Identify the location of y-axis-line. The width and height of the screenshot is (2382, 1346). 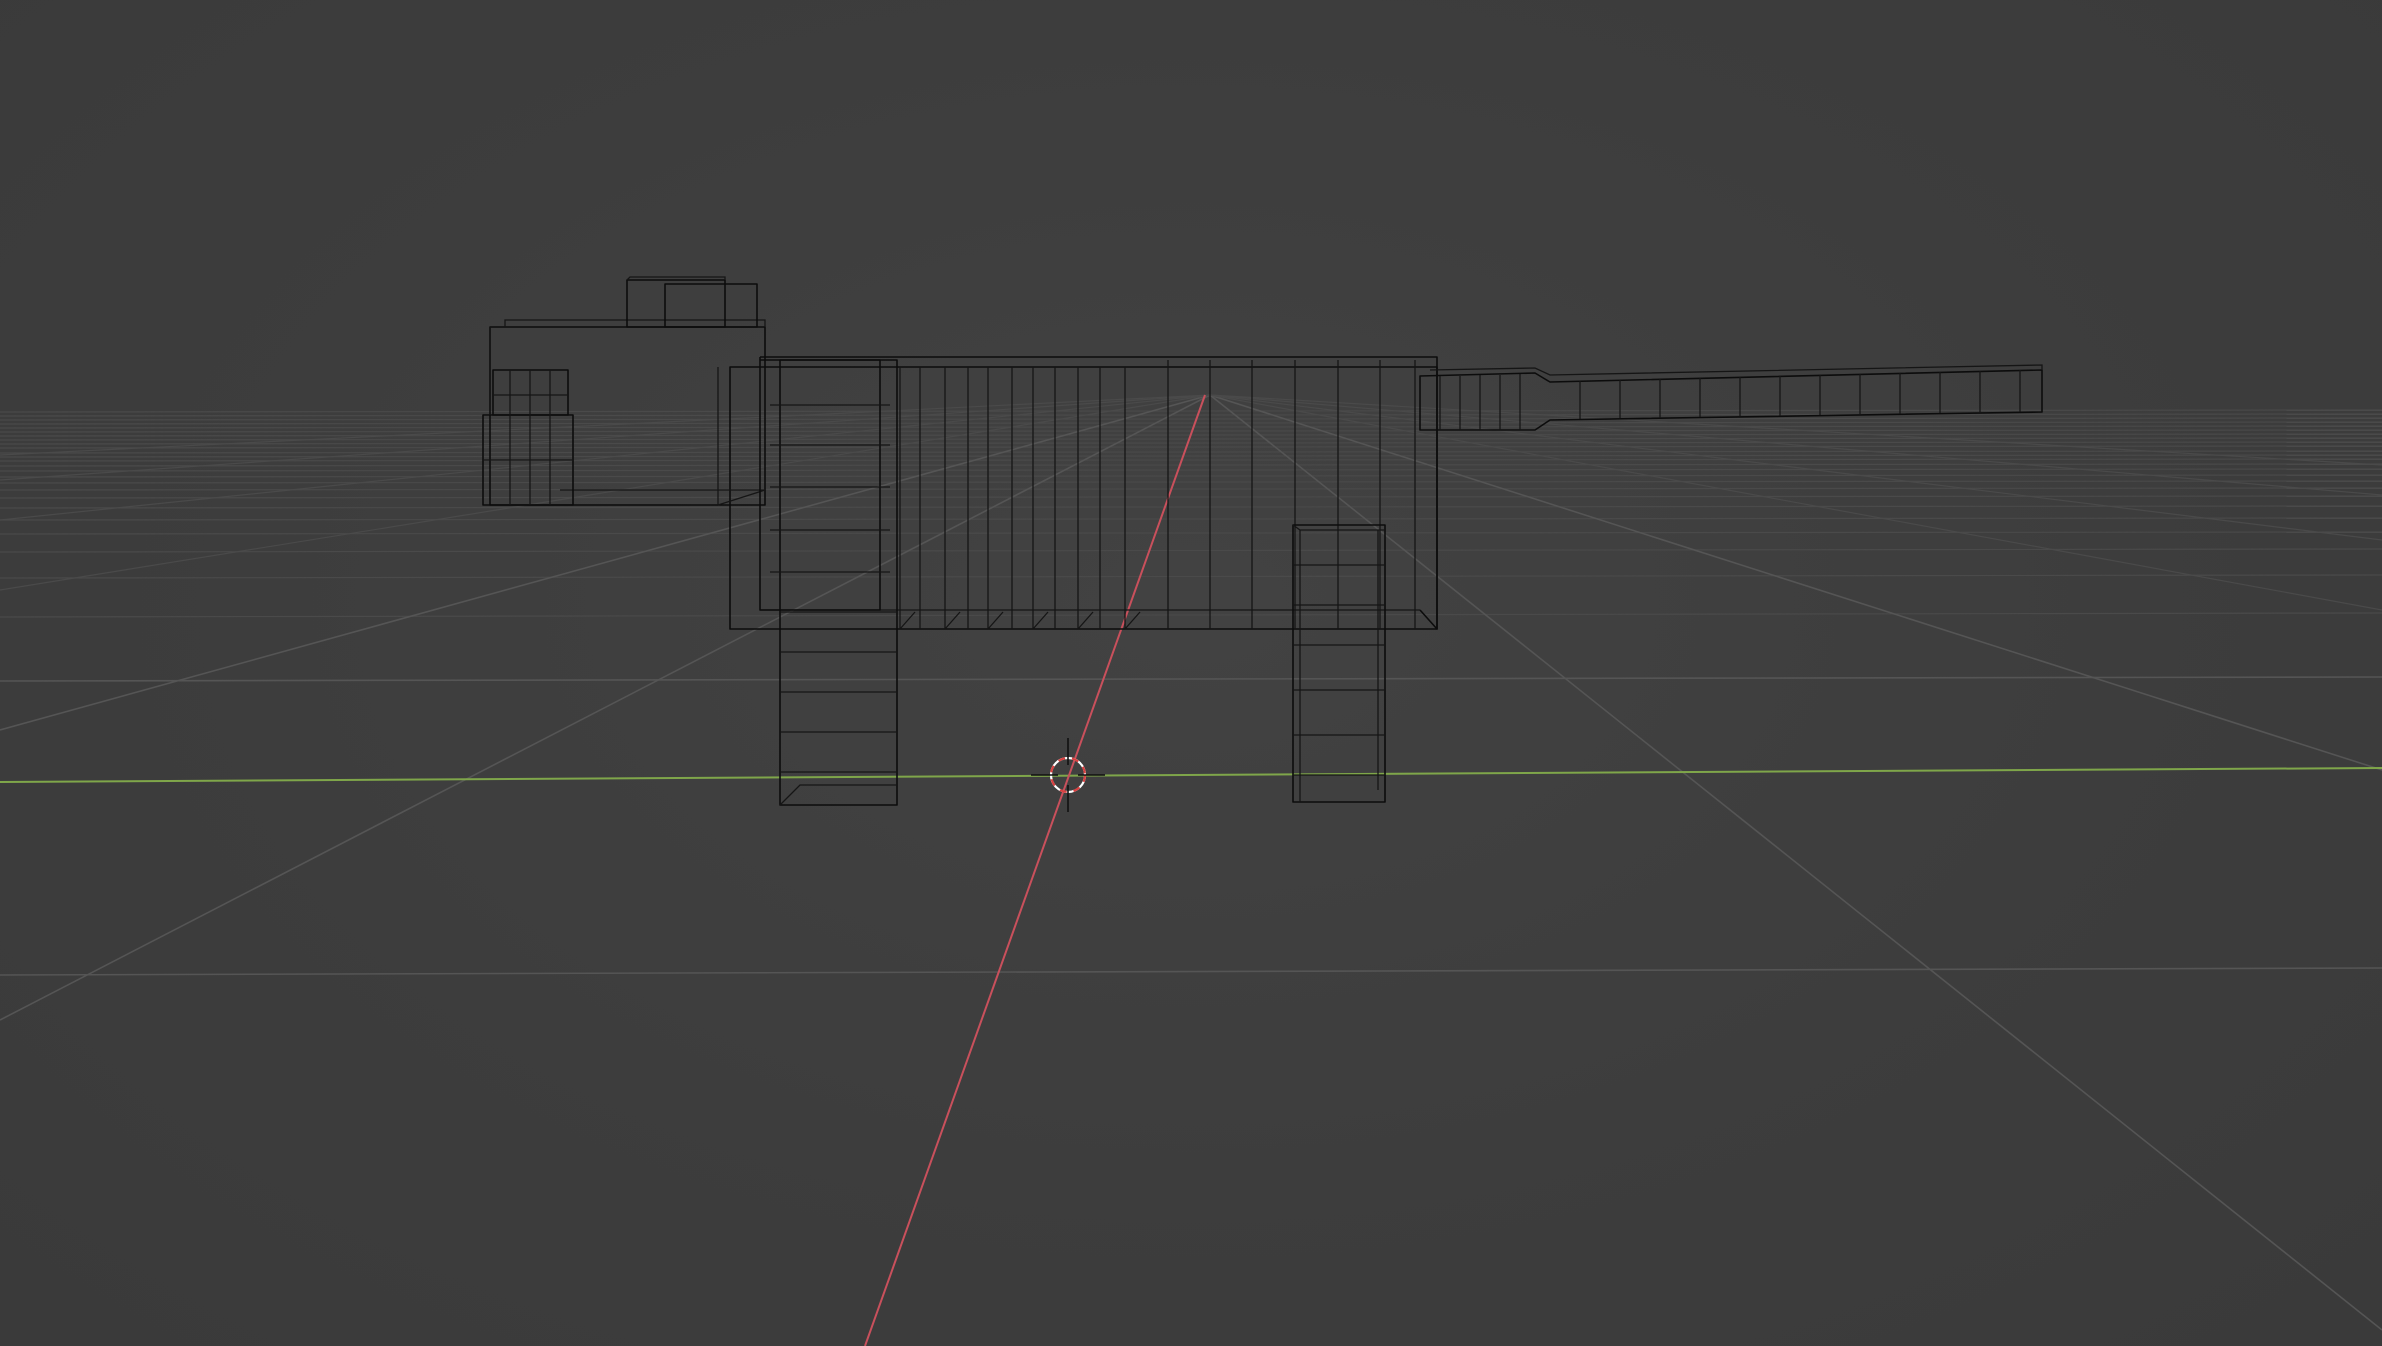
(1191, 775).